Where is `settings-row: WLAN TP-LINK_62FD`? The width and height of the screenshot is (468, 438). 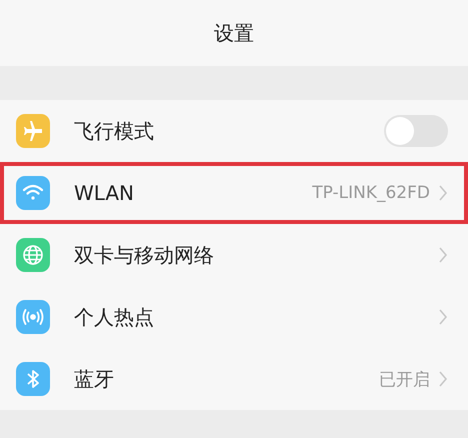
settings-row: WLAN TP-LINK_62FD is located at coordinates (234, 193).